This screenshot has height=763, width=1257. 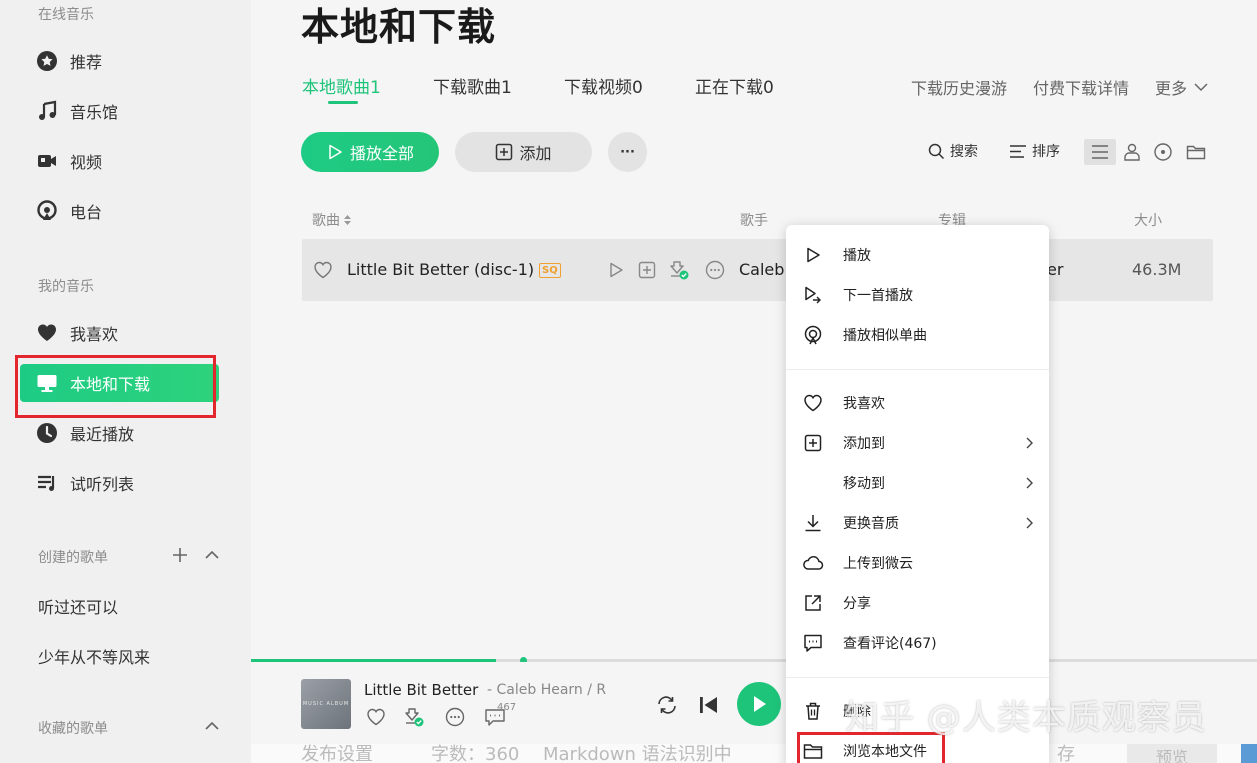 I want to click on sidebar-item-video: 视频, so click(x=119, y=161).